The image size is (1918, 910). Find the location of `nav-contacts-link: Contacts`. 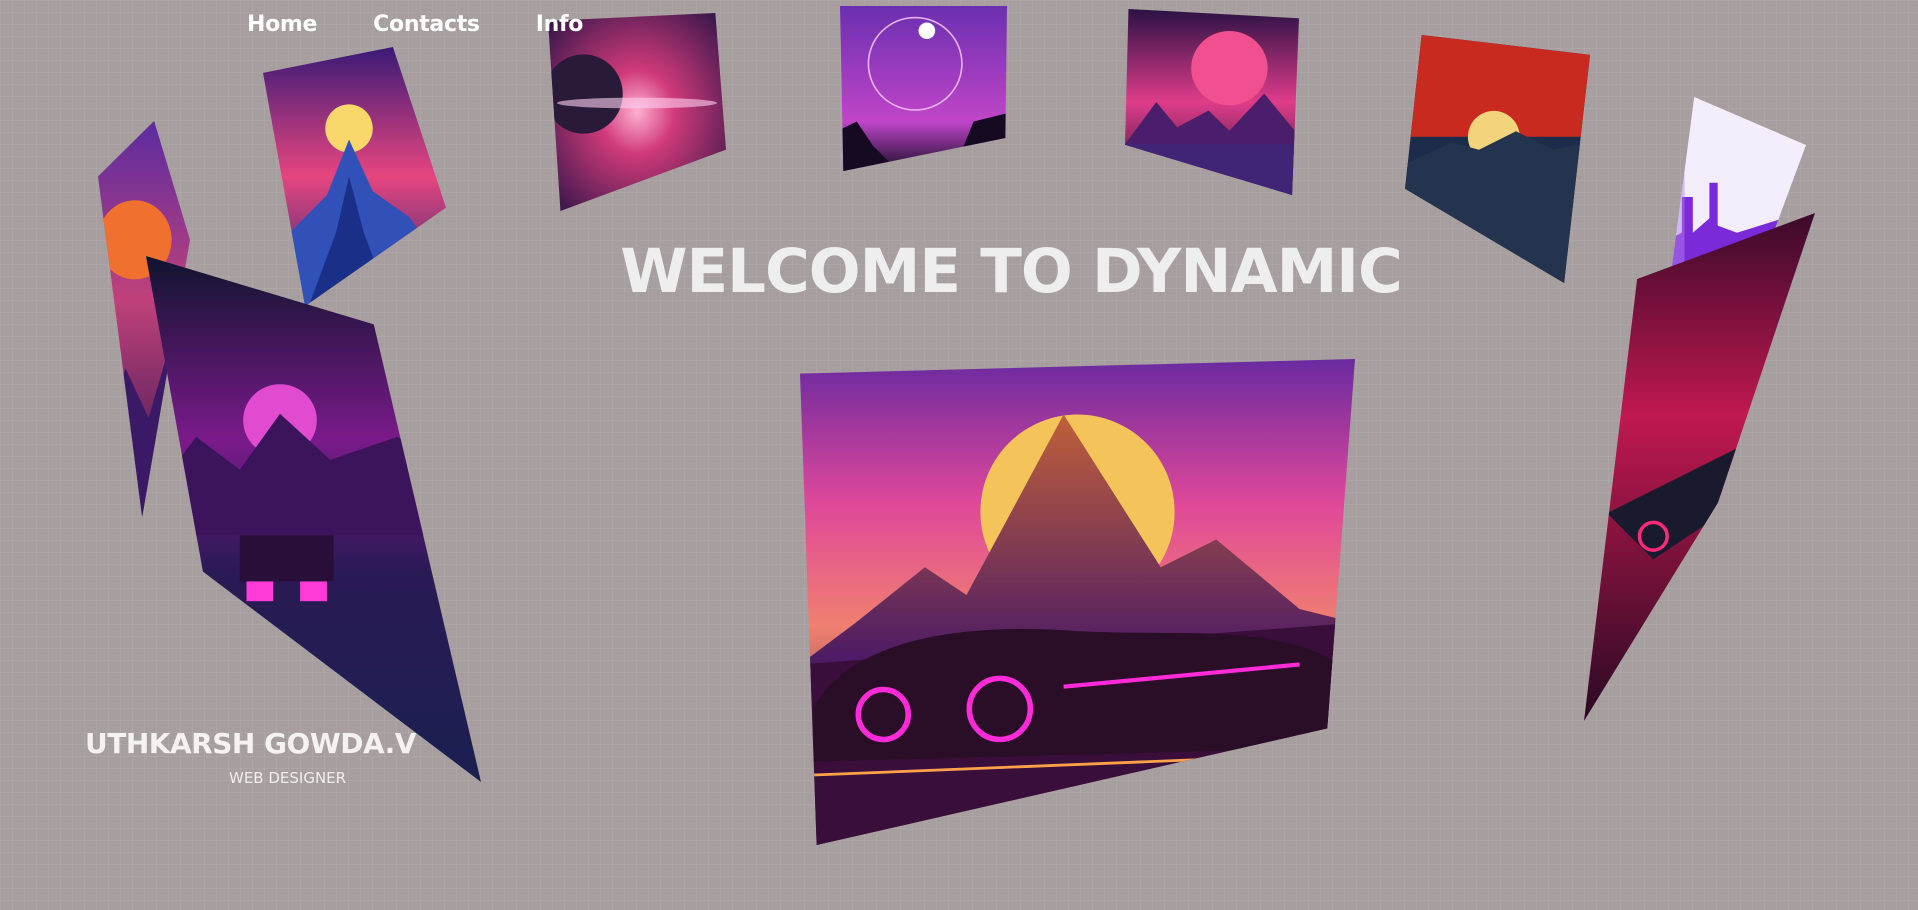

nav-contacts-link: Contacts is located at coordinates (426, 24).